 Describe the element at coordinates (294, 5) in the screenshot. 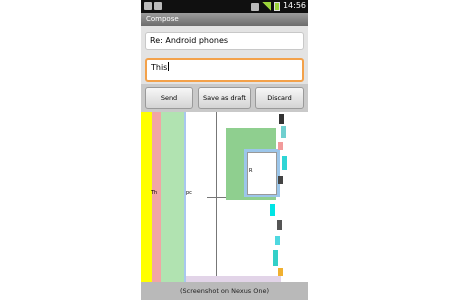

I see `clock: 14:56` at that location.